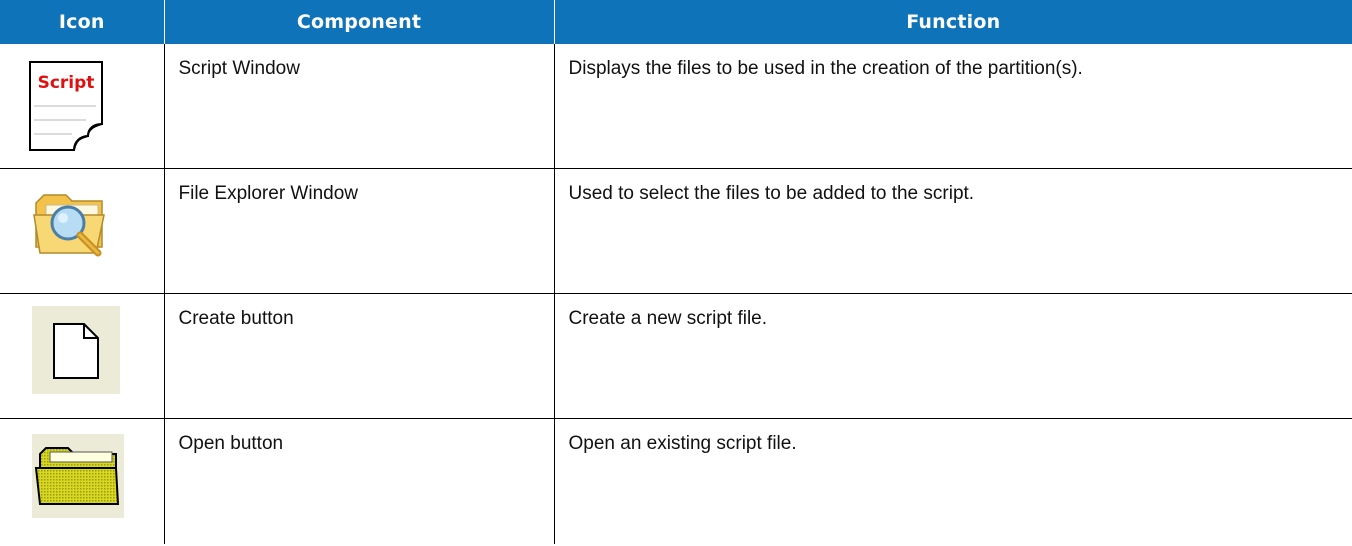 The image size is (1352, 546). I want to click on component-name: Open button, so click(231, 443).